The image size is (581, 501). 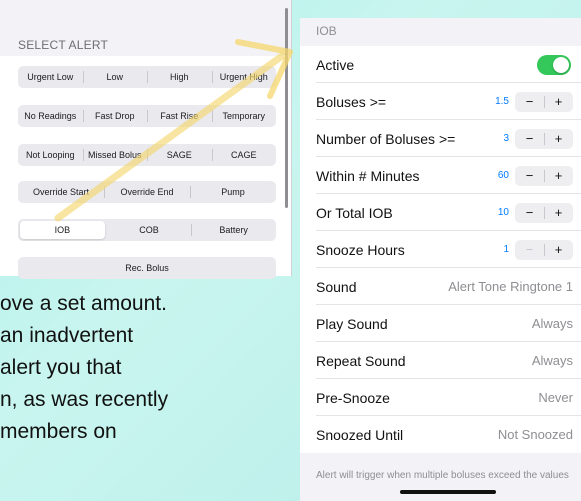 What do you see at coordinates (360, 434) in the screenshot?
I see `snoozed-until-label: Snoozed Until` at bounding box center [360, 434].